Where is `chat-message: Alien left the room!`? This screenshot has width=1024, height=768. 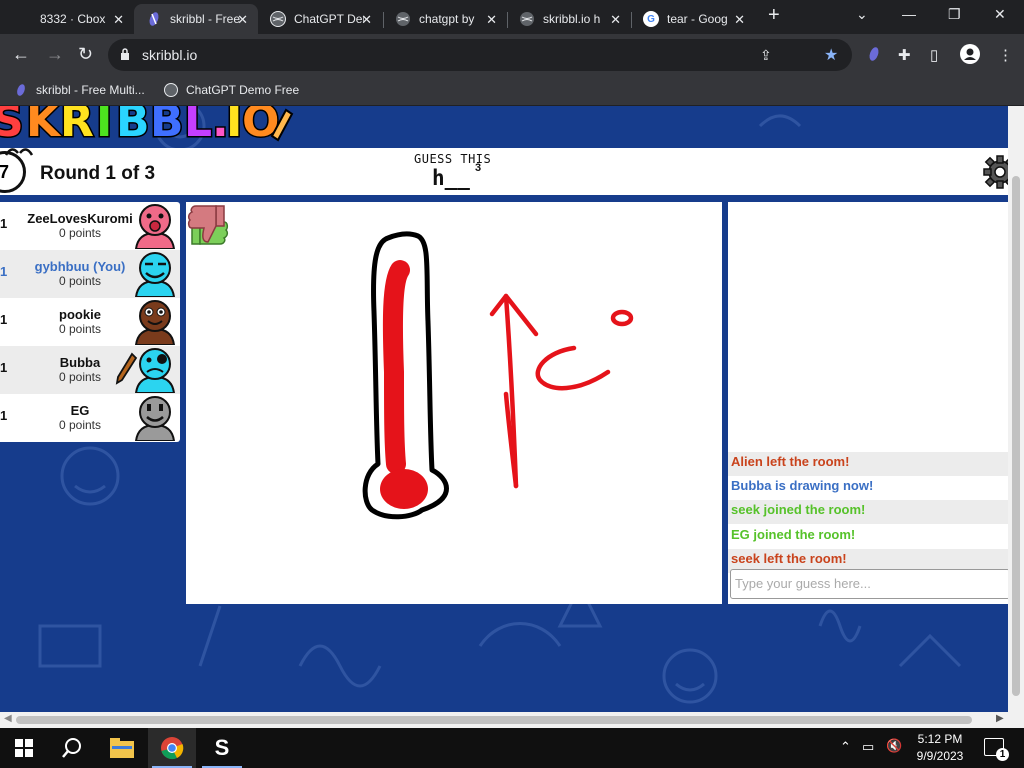
chat-message: Alien left the room! is located at coordinates (868, 464).